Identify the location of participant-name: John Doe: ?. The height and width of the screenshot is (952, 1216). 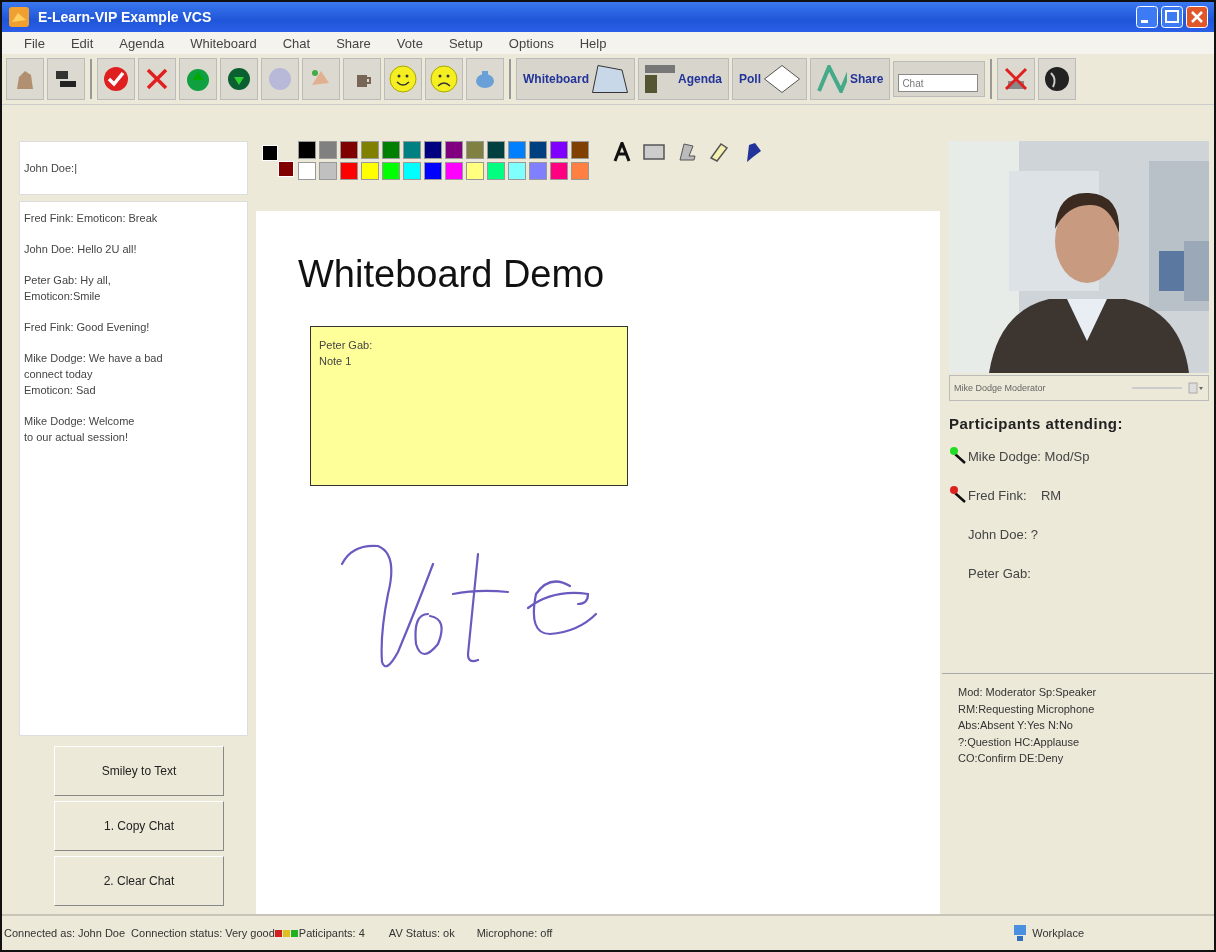
(1003, 534).